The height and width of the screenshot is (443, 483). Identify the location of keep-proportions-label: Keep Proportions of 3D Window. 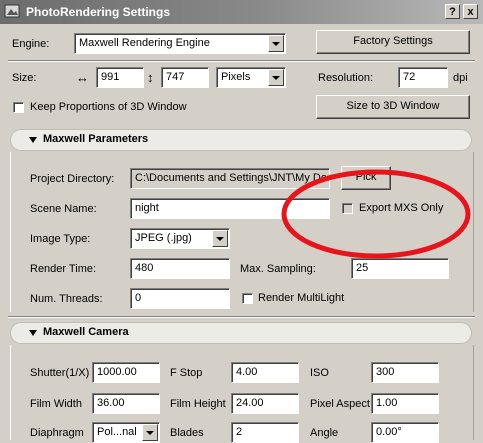
(108, 107).